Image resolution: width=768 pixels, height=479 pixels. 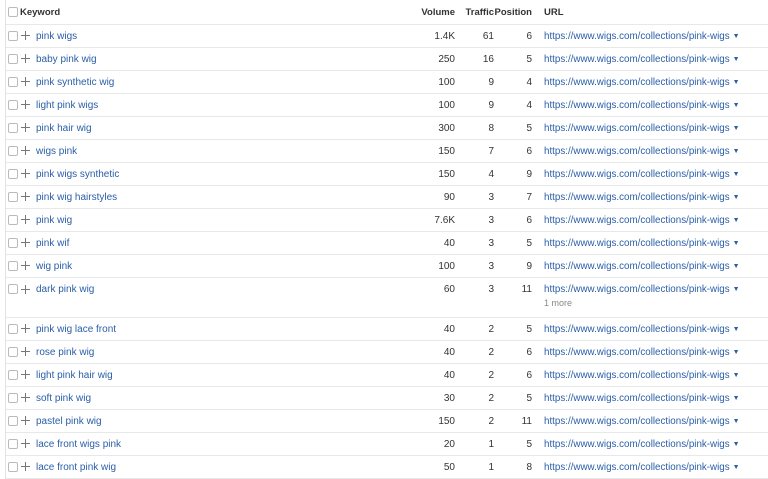 What do you see at coordinates (221, 82) in the screenshot?
I see `keyword-link: pink synthetic wig` at bounding box center [221, 82].